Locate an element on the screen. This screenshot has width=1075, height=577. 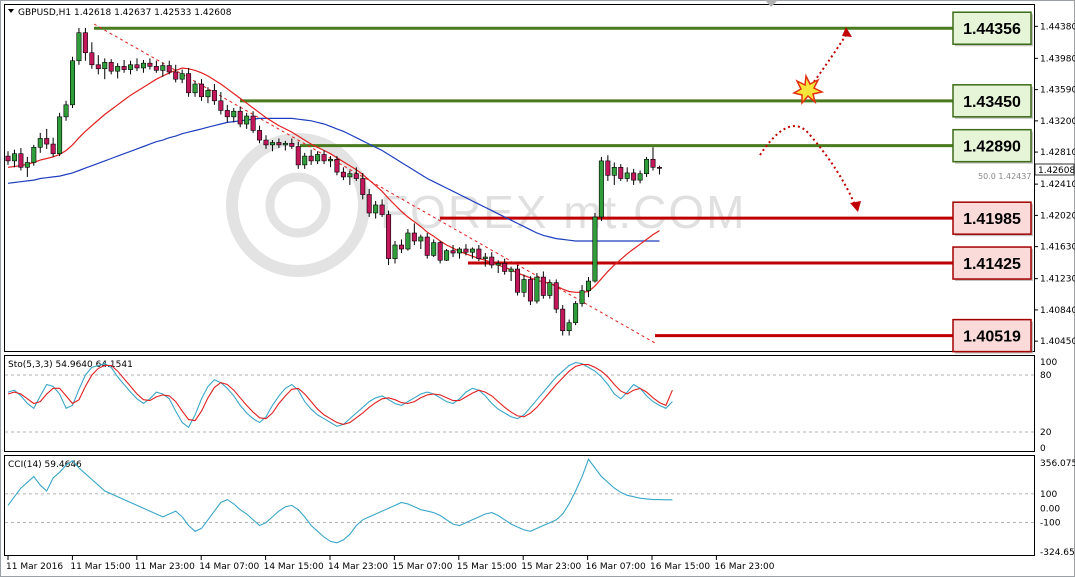
cci-level-label: 0.00 is located at coordinates (1050, 509).